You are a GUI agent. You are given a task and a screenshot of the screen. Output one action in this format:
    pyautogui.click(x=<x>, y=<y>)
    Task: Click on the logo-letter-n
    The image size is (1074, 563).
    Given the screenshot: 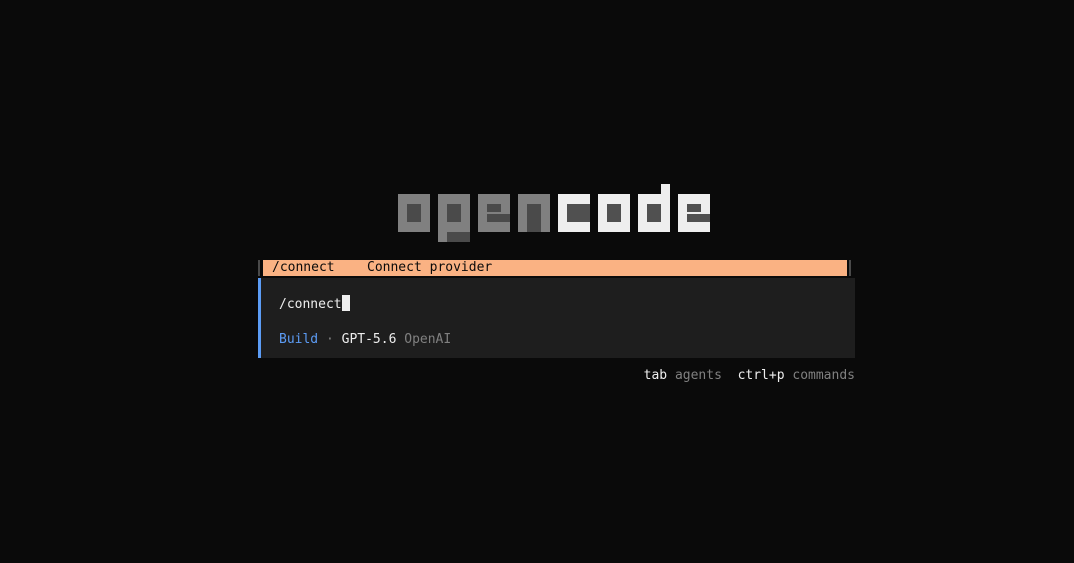 What is the action you would take?
    pyautogui.click(x=534, y=213)
    